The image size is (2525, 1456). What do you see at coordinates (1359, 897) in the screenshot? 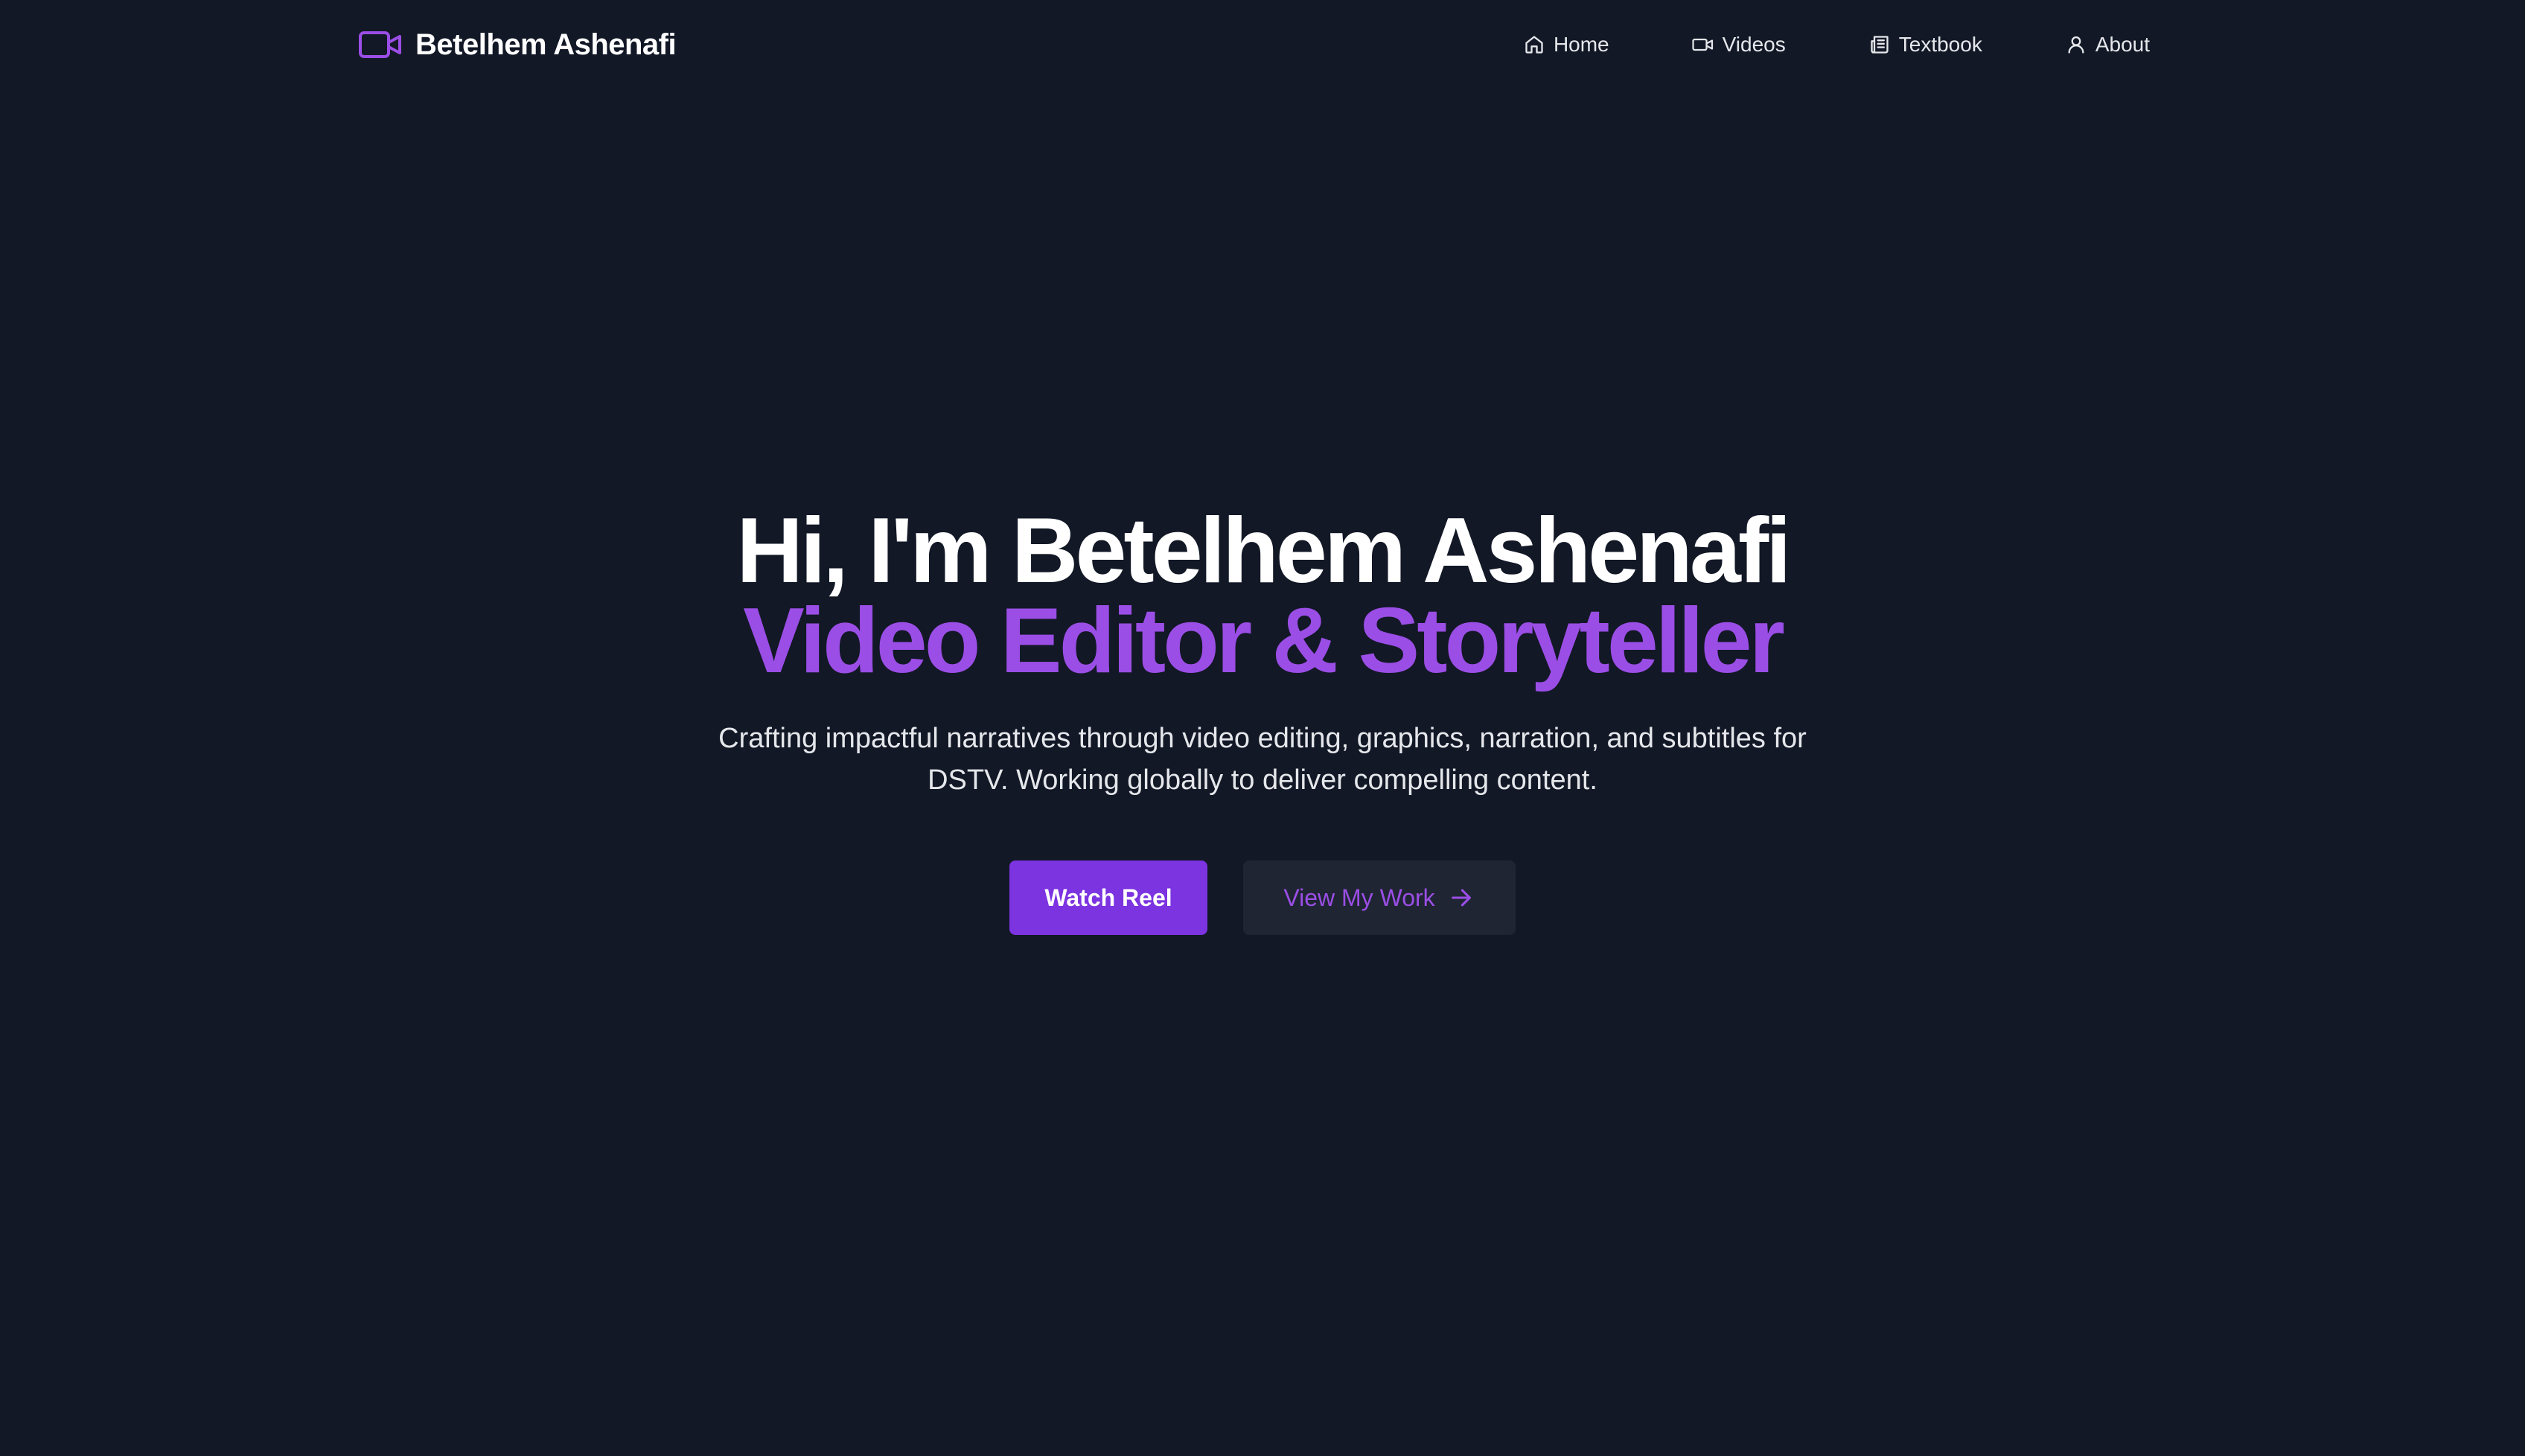
I see `view-my-work-label: View My Work` at bounding box center [1359, 897].